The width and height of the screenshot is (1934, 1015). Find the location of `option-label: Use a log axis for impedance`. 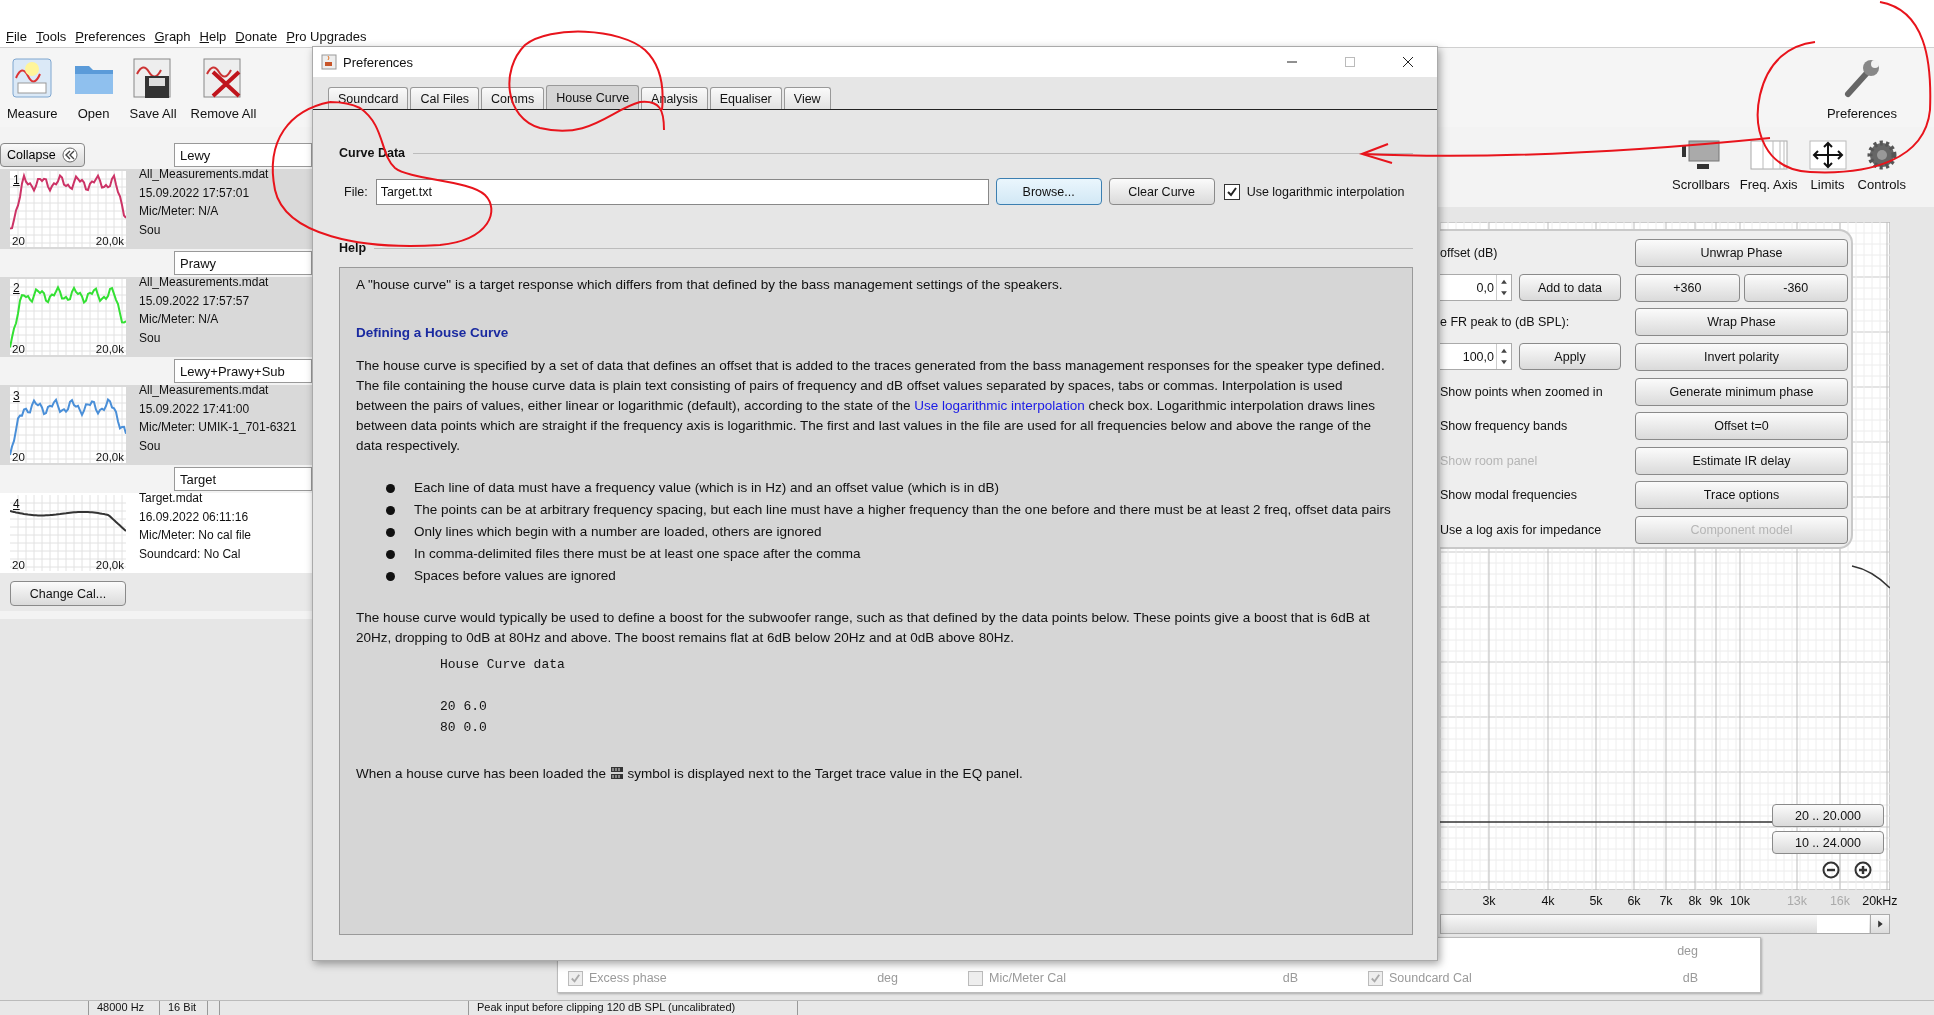

option-label: Use a log axis for impedance is located at coordinates (1521, 529).